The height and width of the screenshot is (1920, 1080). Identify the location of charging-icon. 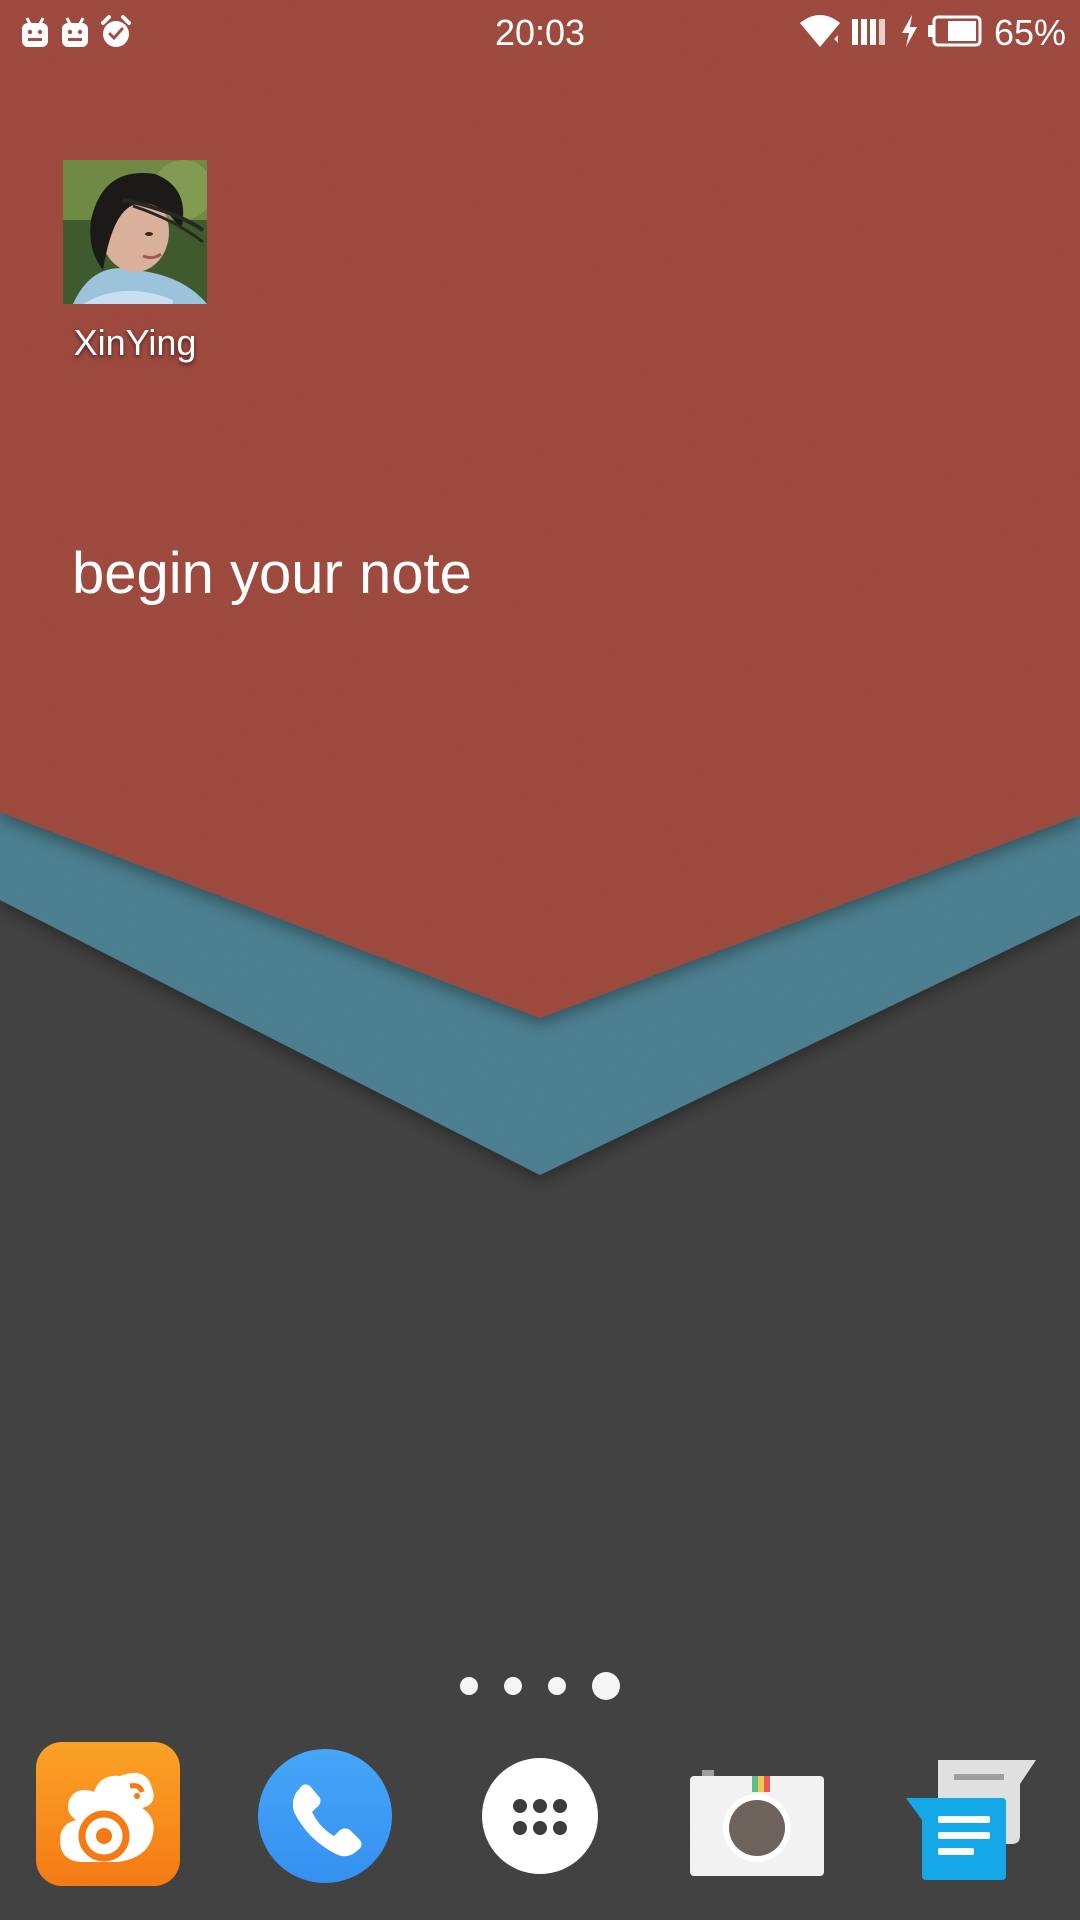
(909, 33).